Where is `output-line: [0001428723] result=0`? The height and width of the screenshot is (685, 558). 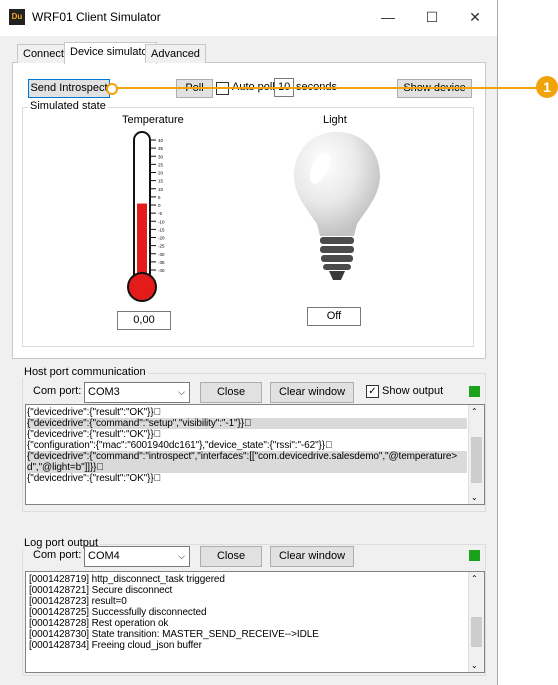 output-line: [0001428723] result=0 is located at coordinates (78, 601).